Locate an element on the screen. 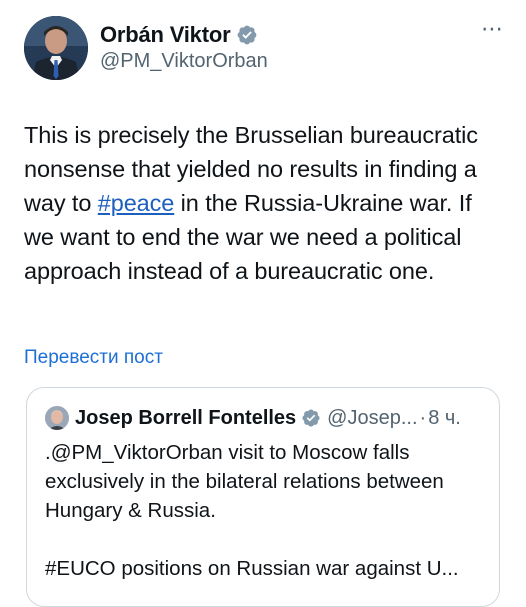  author-avatar is located at coordinates (56, 48).